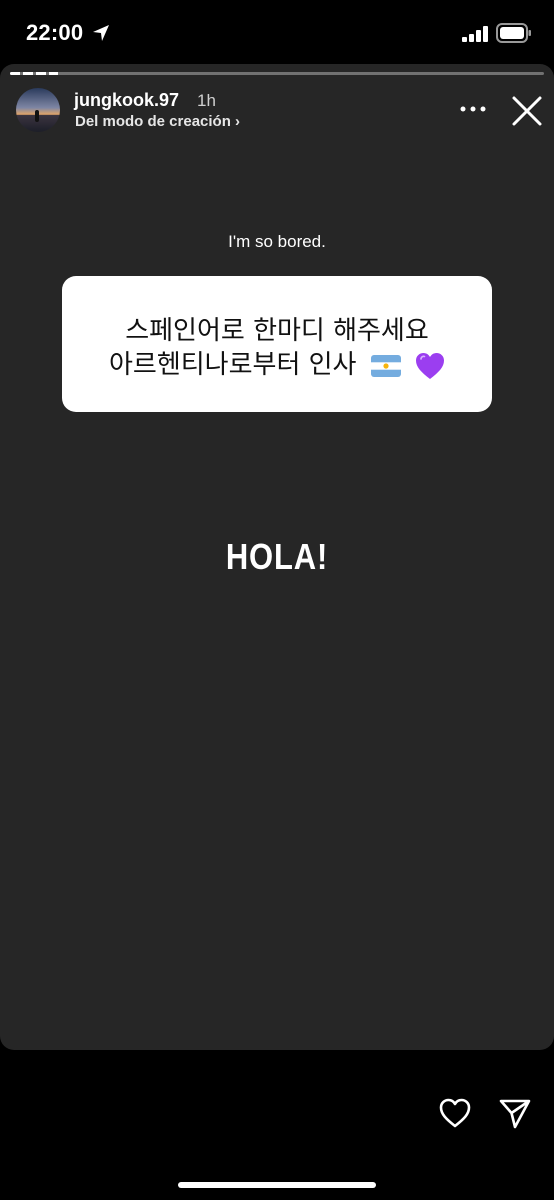  I want to click on create-mode-label: Del modo de creación, so click(153, 121).